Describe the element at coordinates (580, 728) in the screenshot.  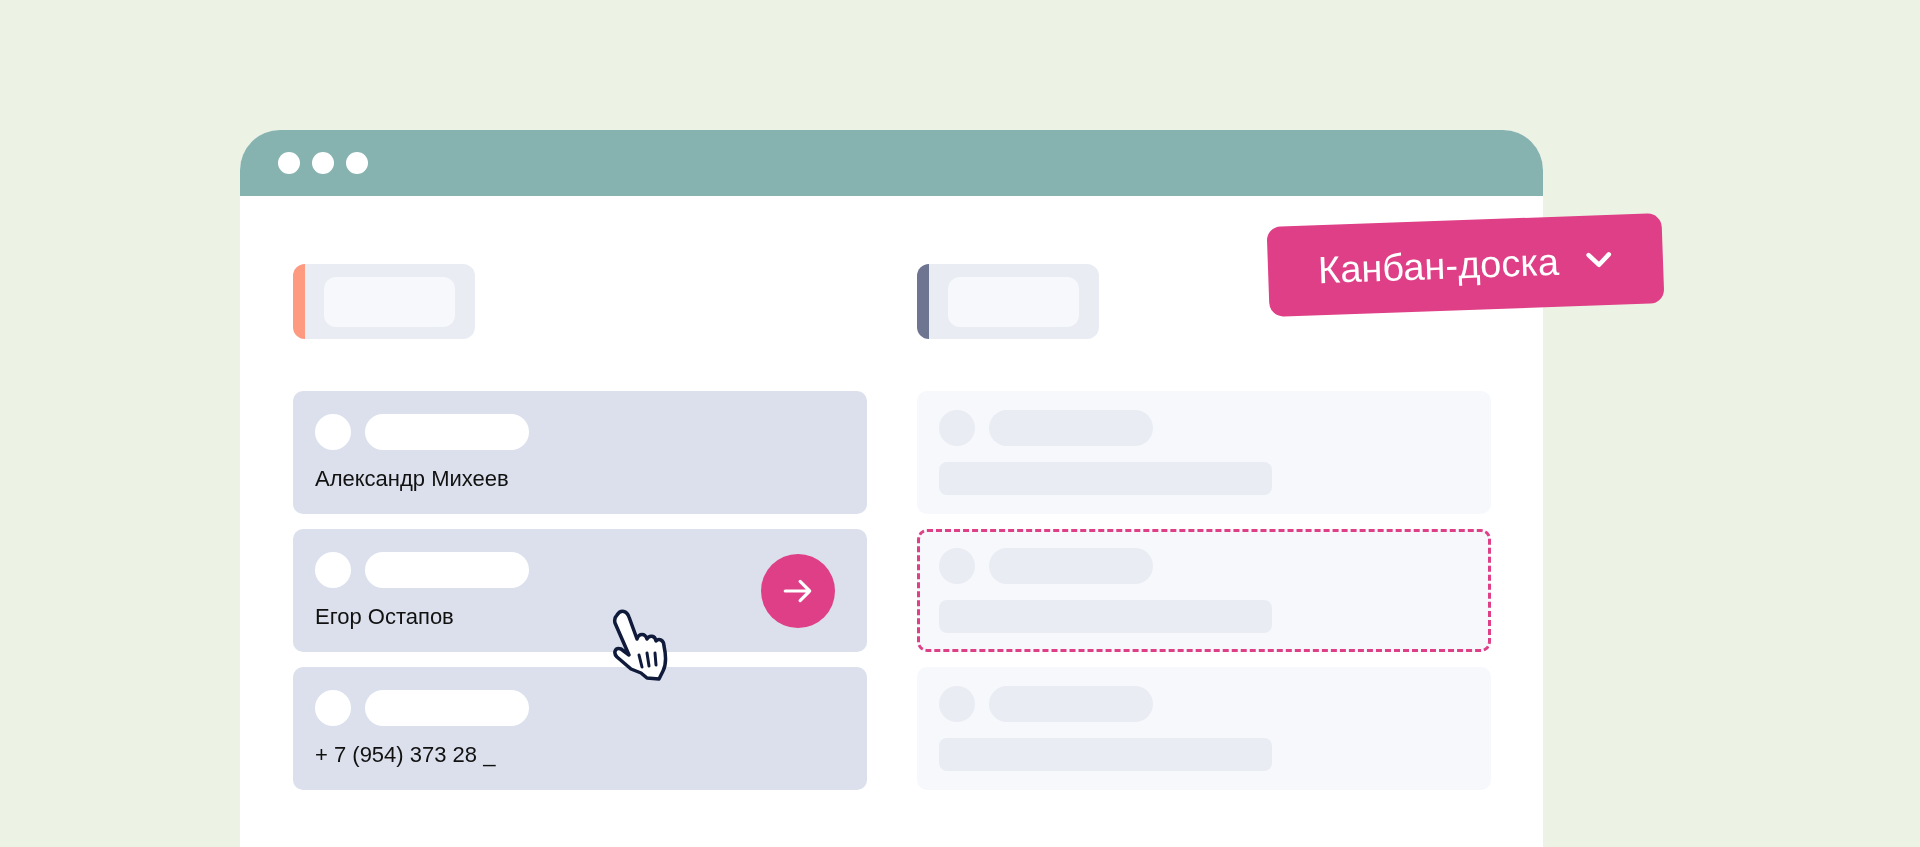
I see `lead-card: + 7 (954) 373 28 _` at that location.